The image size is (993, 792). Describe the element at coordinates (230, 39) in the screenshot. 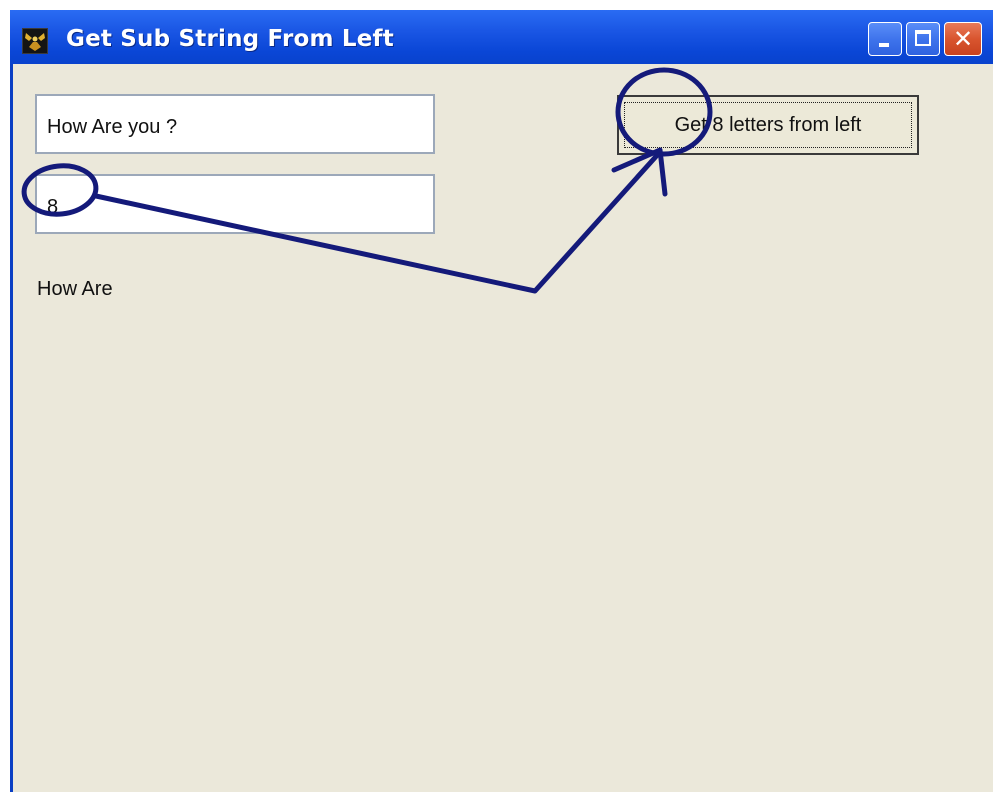

I see `window-title: Get Sub String From Left` at that location.